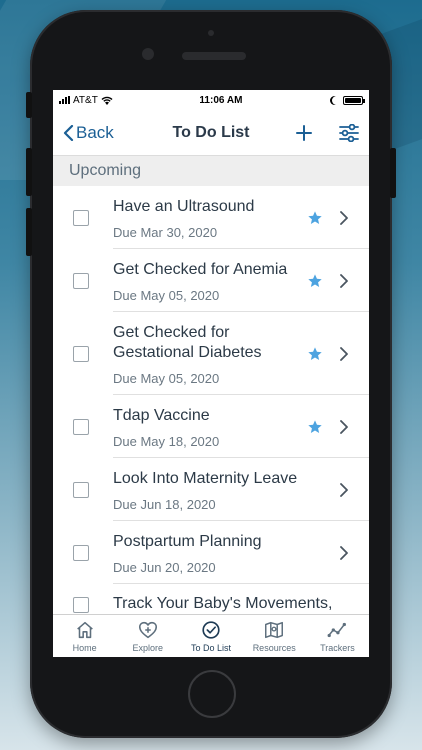  I want to click on todo-due-date: Due Jun 18, 2020, so click(164, 504).